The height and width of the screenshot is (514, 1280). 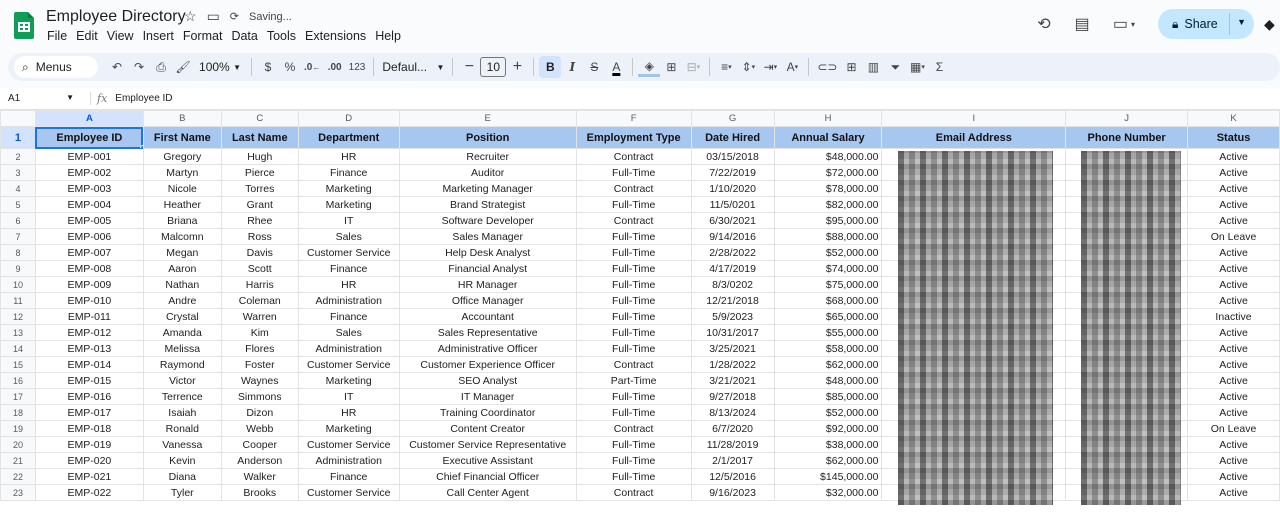 I want to click on cell: Sales, so click(x=348, y=236).